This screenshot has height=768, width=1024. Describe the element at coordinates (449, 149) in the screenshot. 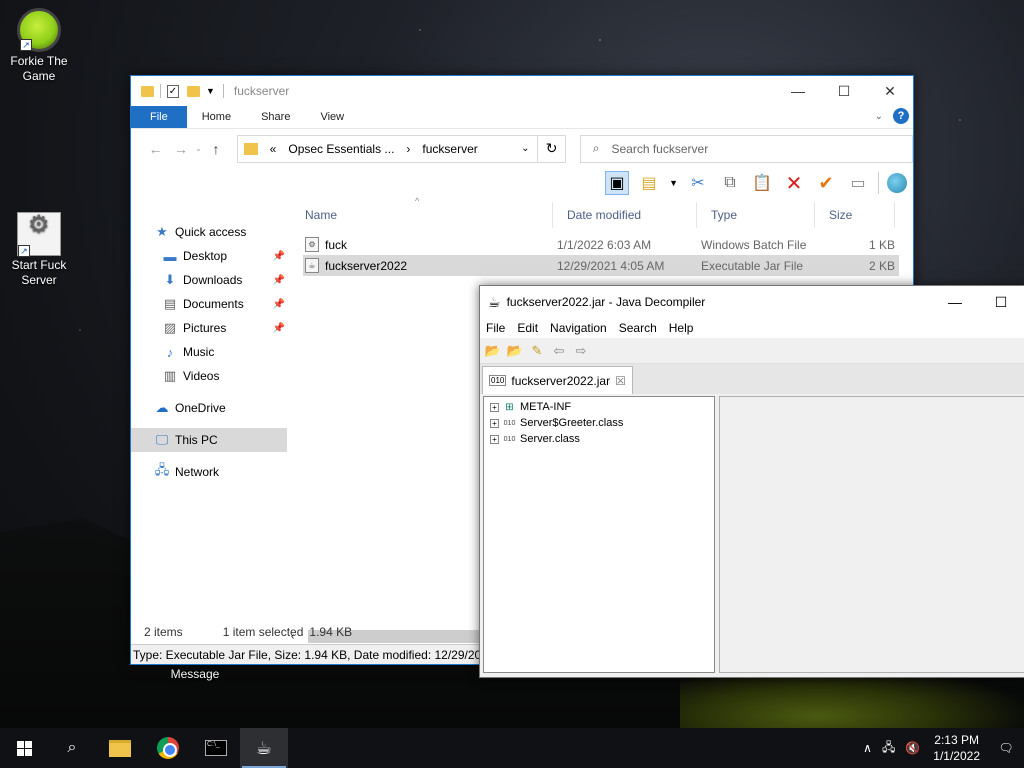

I see `breadcrumb-fuckserver: fuckserver` at that location.